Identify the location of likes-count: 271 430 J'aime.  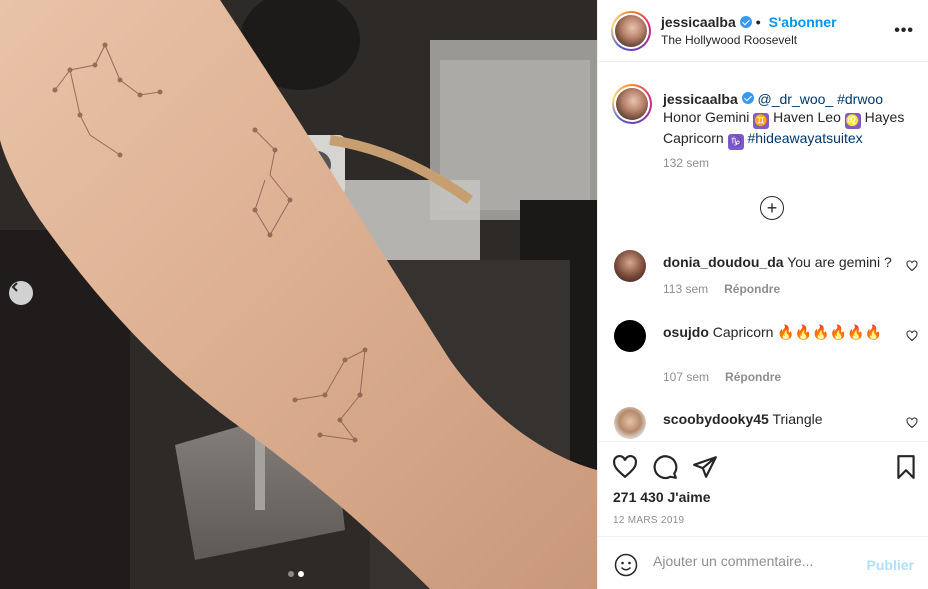
(662, 497).